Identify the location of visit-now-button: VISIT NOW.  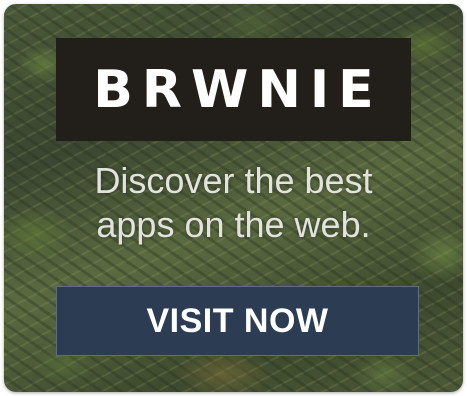
(237, 321).